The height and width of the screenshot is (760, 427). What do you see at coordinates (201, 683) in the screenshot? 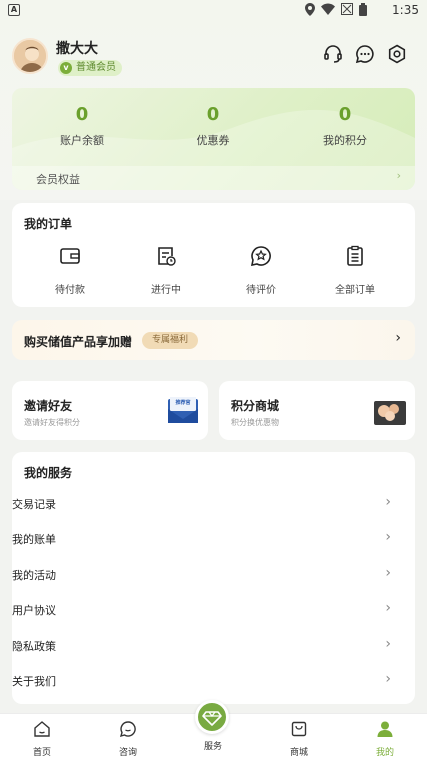
I see `service-about-us: 关于我们 ›` at bounding box center [201, 683].